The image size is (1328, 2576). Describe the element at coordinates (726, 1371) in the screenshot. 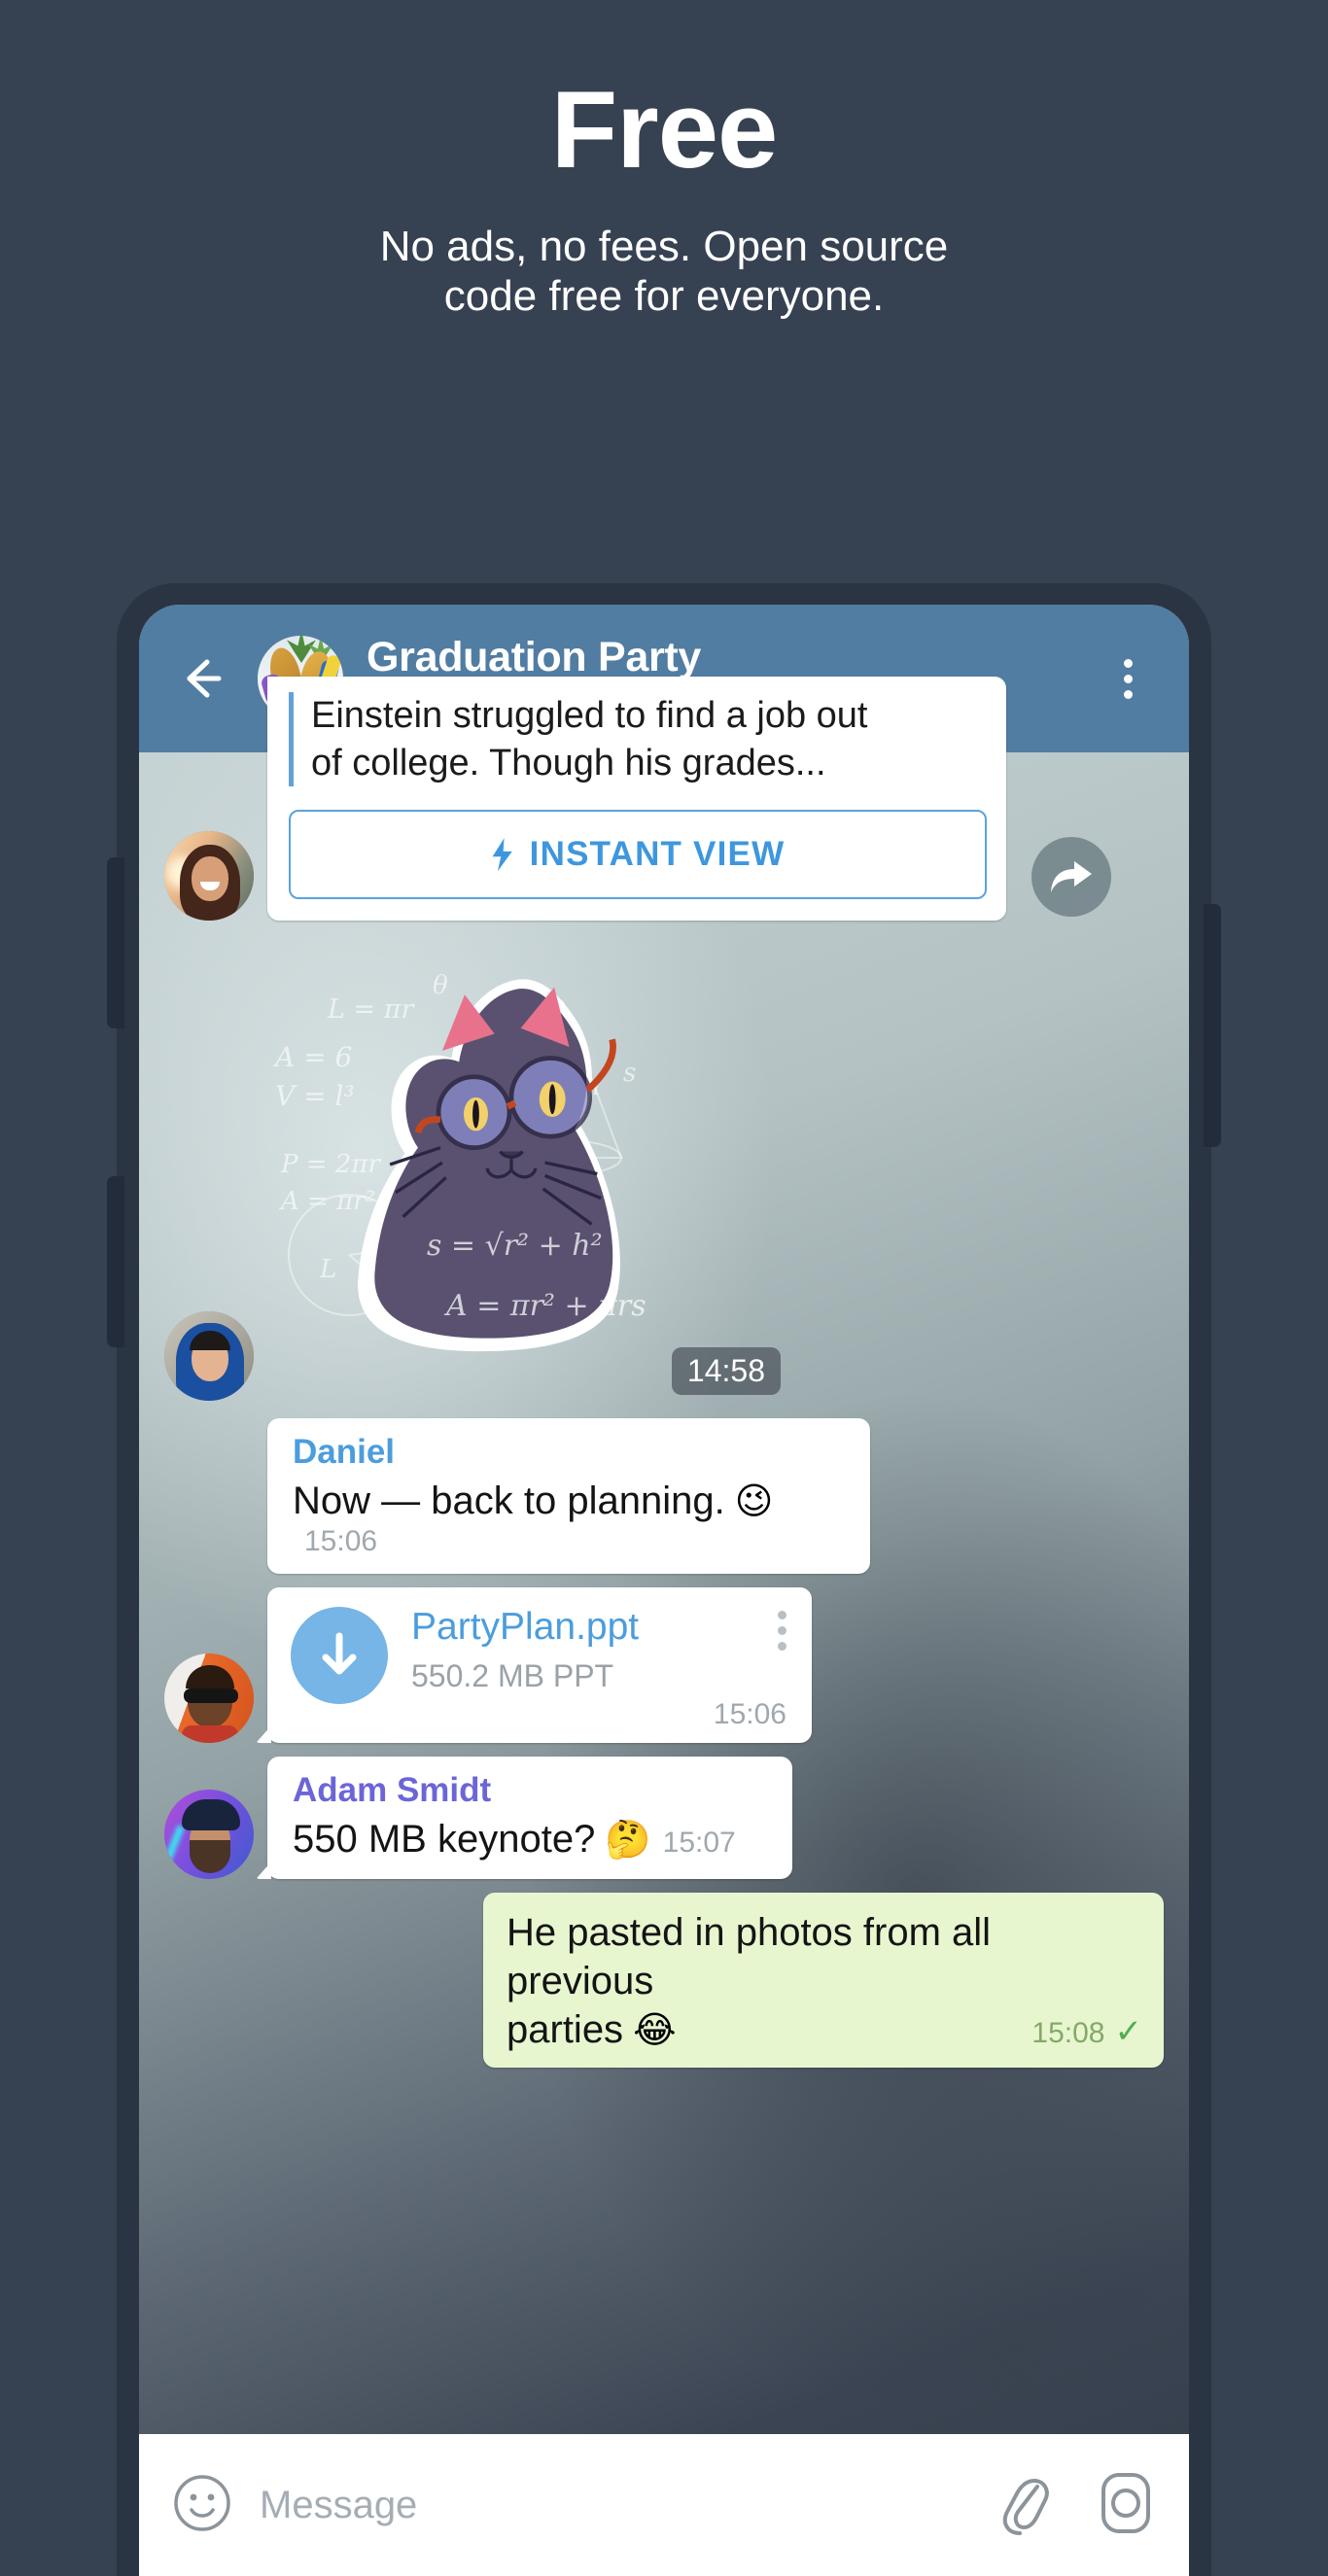

I see `sticker-timestamp: 14:58` at that location.